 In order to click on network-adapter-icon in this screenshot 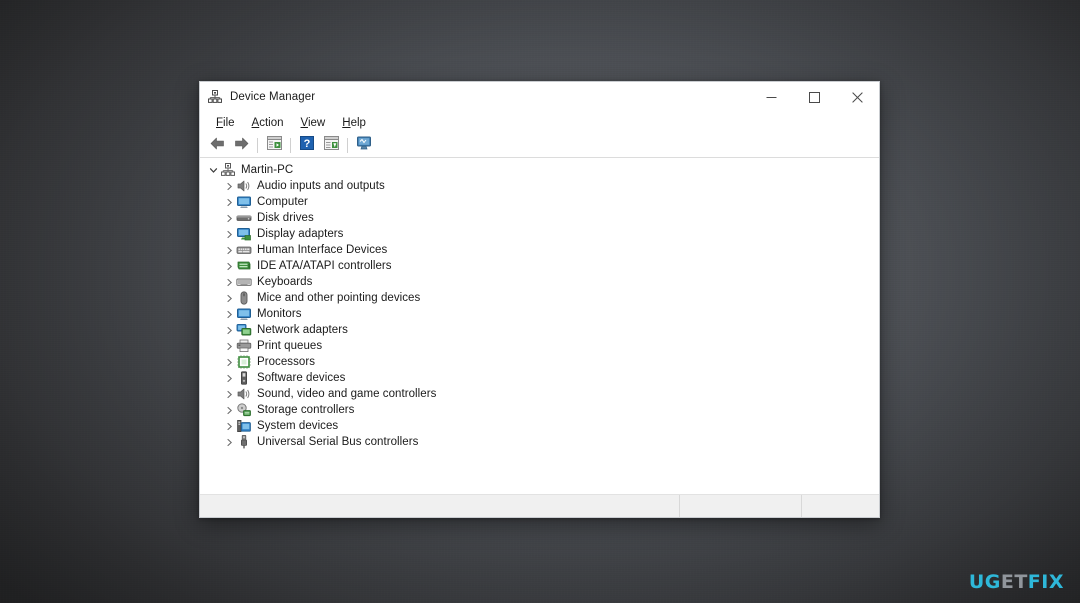, I will do `click(244, 330)`.